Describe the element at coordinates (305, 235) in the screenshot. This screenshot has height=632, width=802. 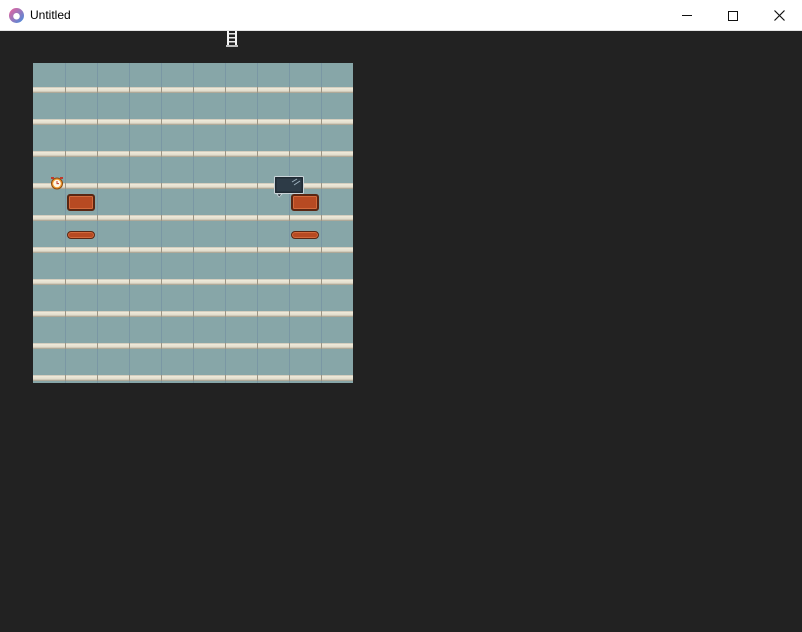
I see `rug-small-right` at that location.